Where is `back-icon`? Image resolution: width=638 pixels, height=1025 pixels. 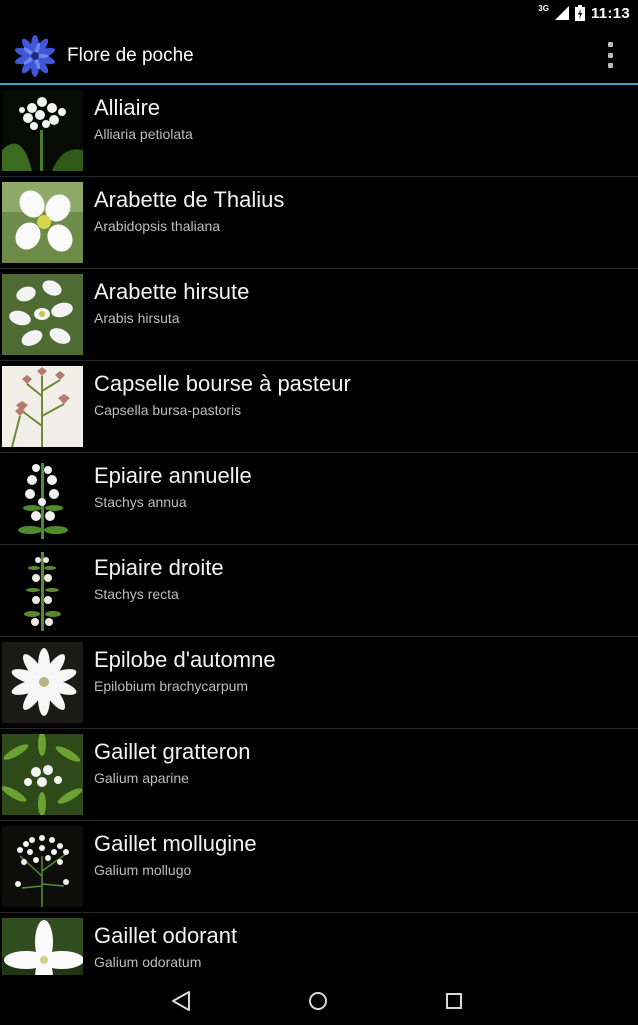 back-icon is located at coordinates (181, 1001).